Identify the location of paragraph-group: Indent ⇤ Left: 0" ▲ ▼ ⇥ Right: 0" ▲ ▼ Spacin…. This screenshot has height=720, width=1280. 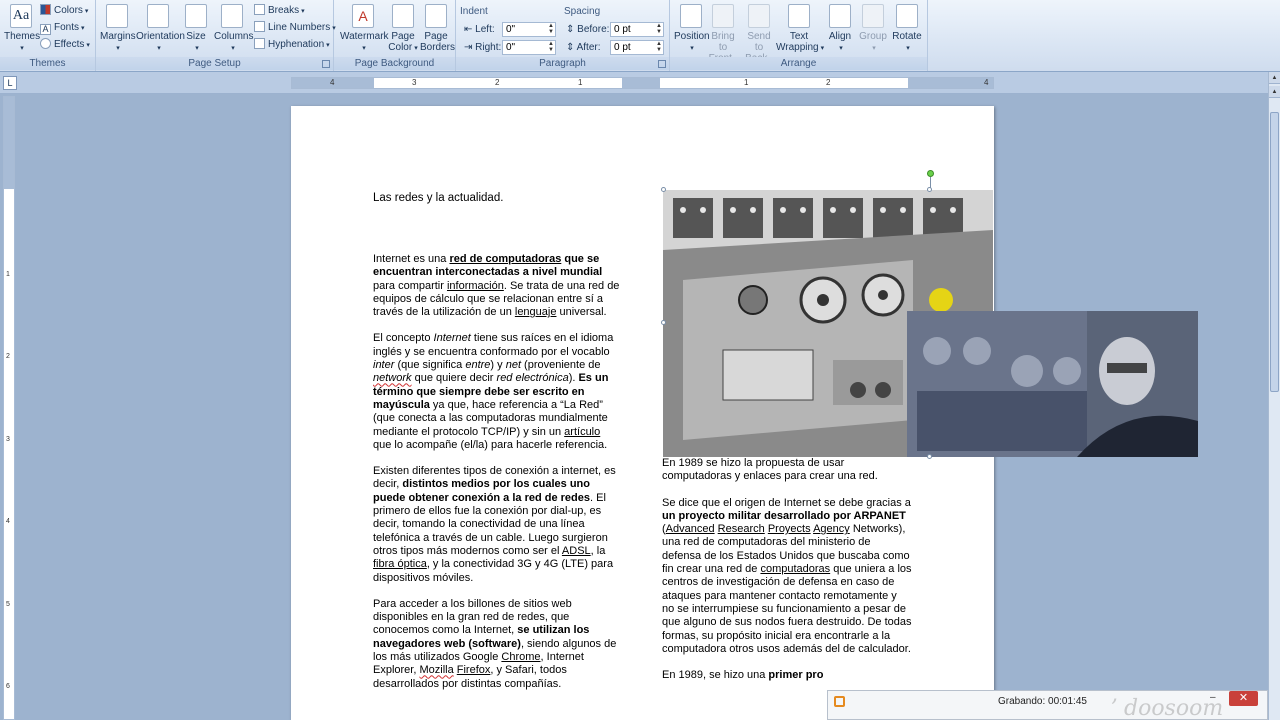
(563, 35).